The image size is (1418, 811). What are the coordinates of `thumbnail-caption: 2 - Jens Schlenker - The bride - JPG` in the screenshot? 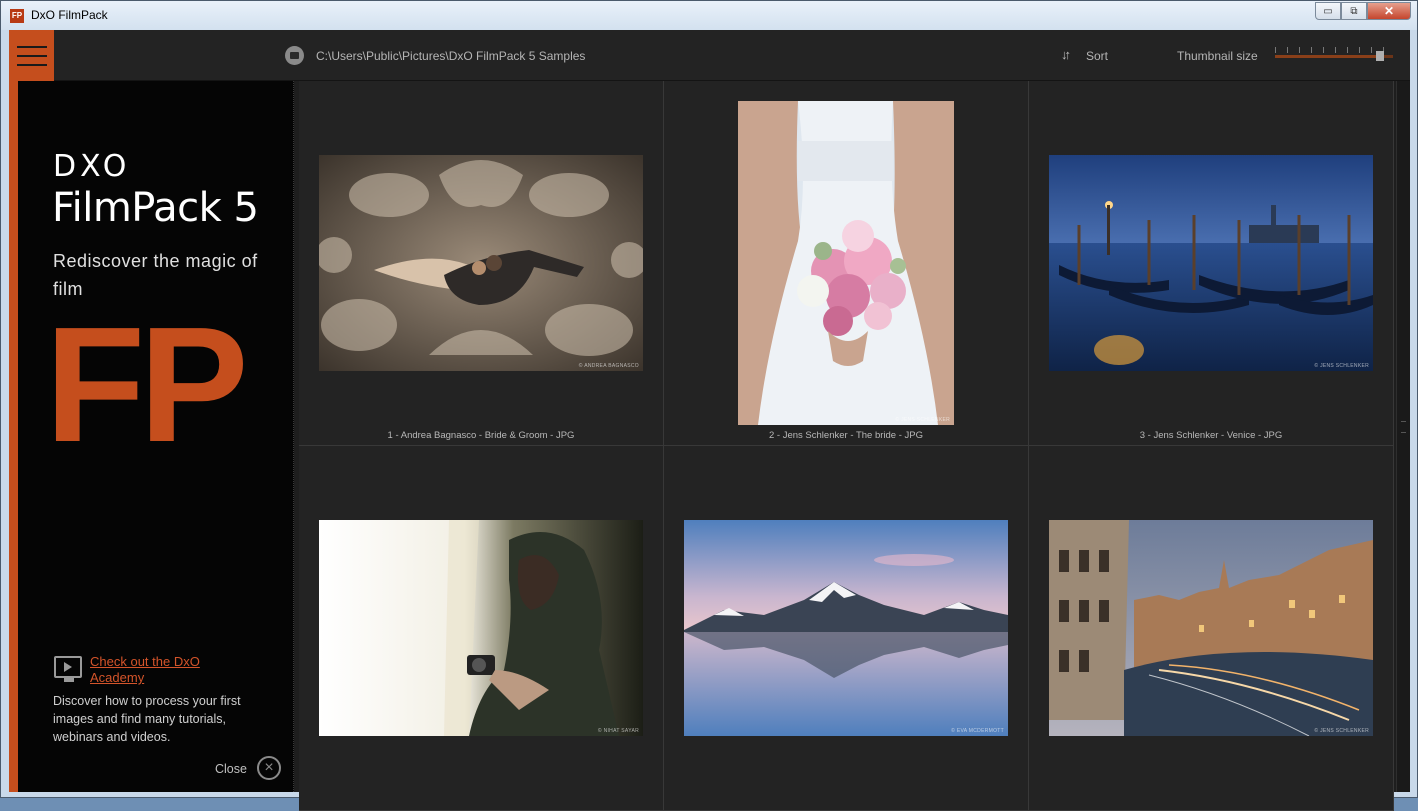 It's located at (846, 435).